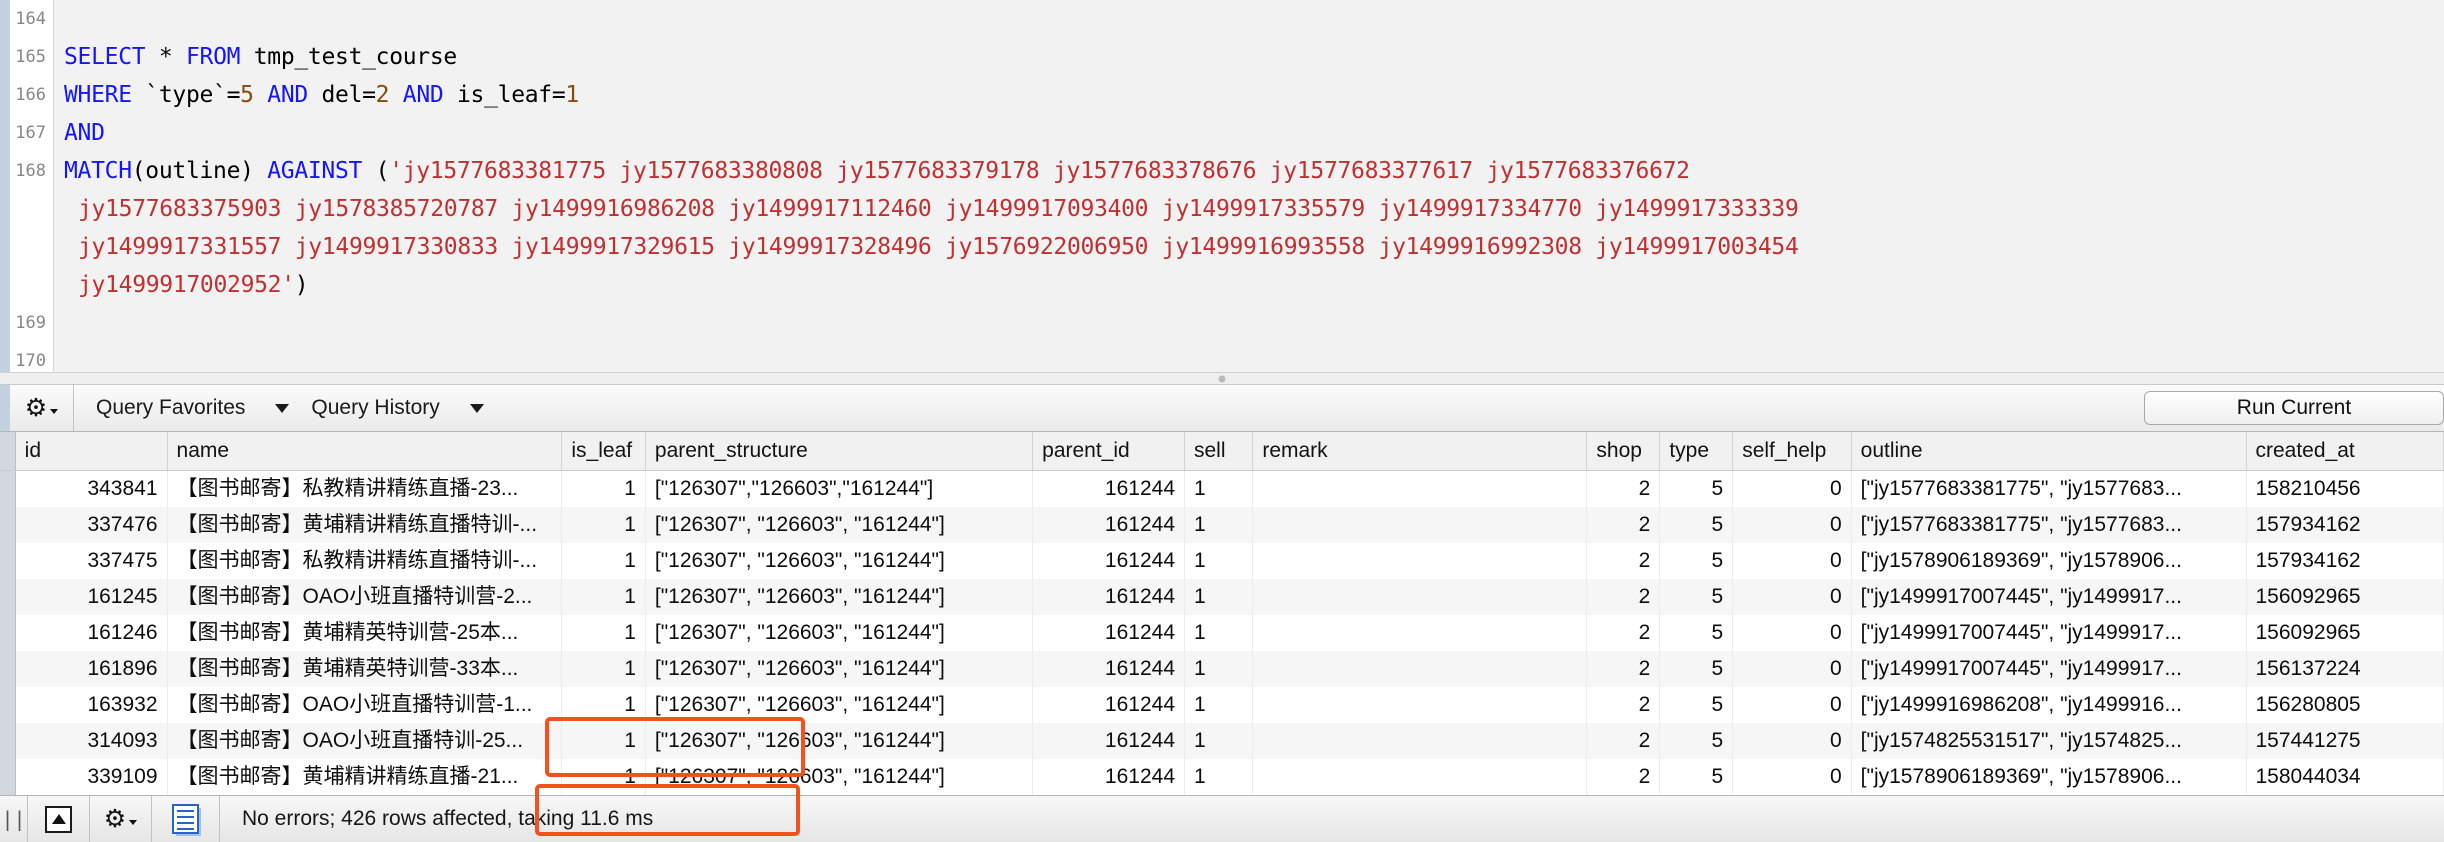  What do you see at coordinates (1254, 133) in the screenshot?
I see `code-line: AND` at bounding box center [1254, 133].